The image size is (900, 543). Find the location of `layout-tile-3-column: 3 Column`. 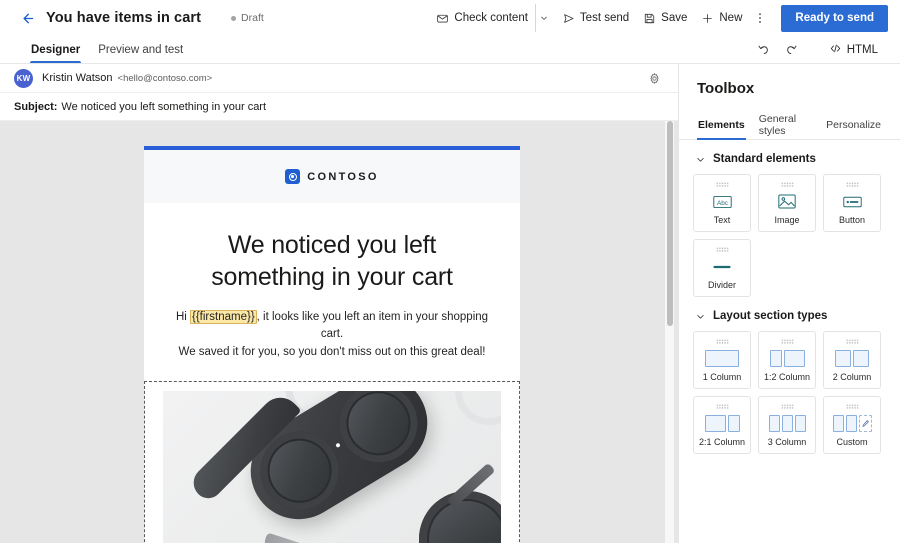

layout-tile-3-column: 3 Column is located at coordinates (787, 425).